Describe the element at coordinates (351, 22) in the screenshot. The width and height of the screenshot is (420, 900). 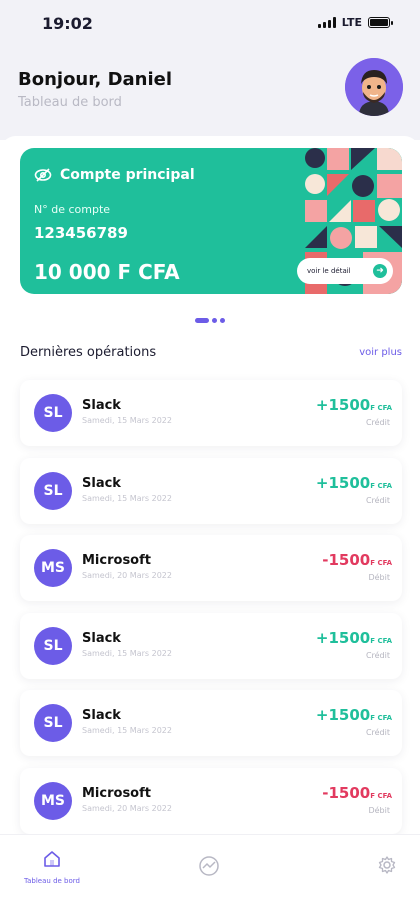
I see `network-label: LTE` at that location.